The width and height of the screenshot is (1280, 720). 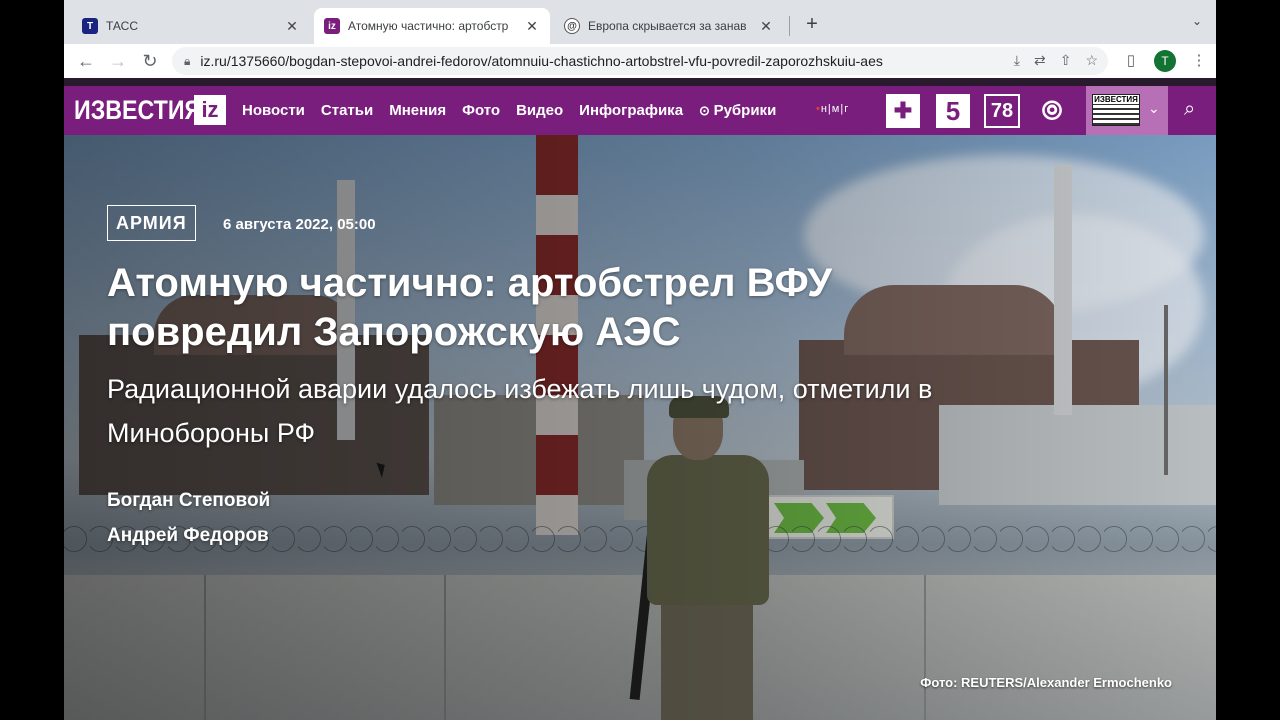 I want to click on menu-item-infographics: Инфографика, so click(x=631, y=110).